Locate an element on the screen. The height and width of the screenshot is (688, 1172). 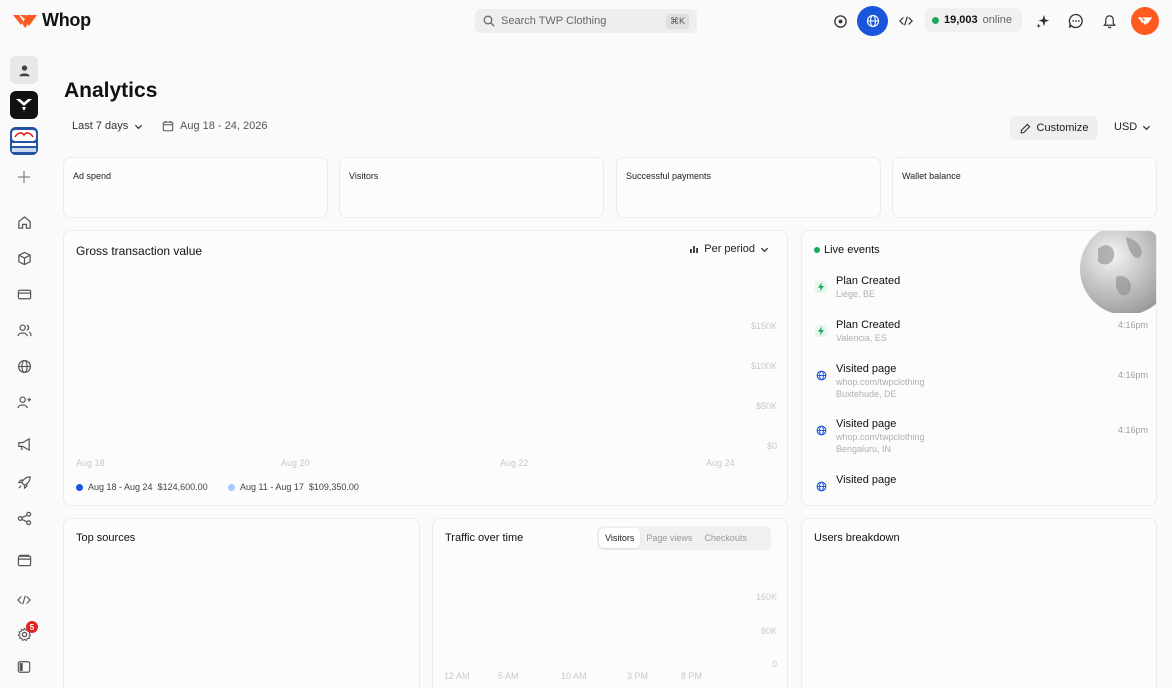
legend-label: Aug 18 - Aug 24 is located at coordinates (120, 487).